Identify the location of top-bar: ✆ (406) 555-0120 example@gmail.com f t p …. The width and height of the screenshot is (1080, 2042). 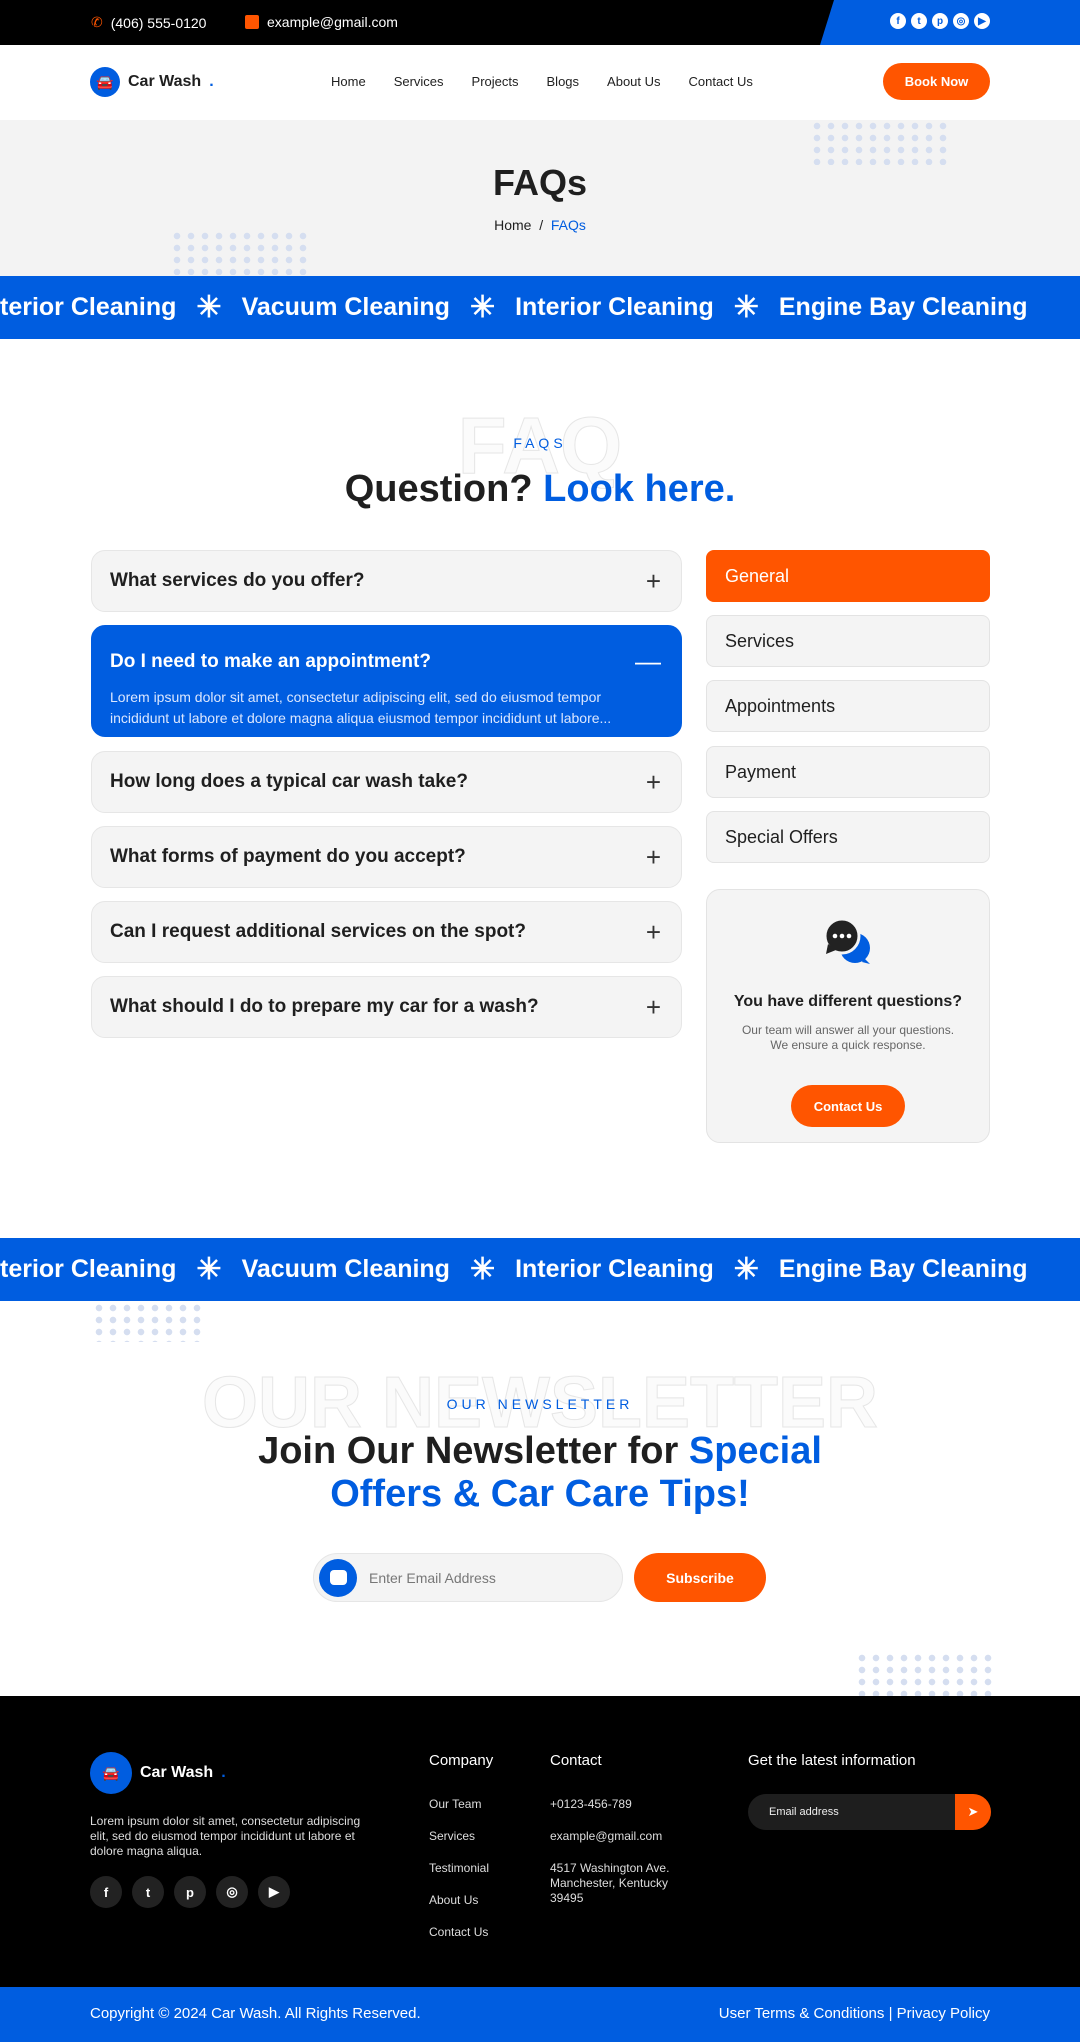
(540, 22).